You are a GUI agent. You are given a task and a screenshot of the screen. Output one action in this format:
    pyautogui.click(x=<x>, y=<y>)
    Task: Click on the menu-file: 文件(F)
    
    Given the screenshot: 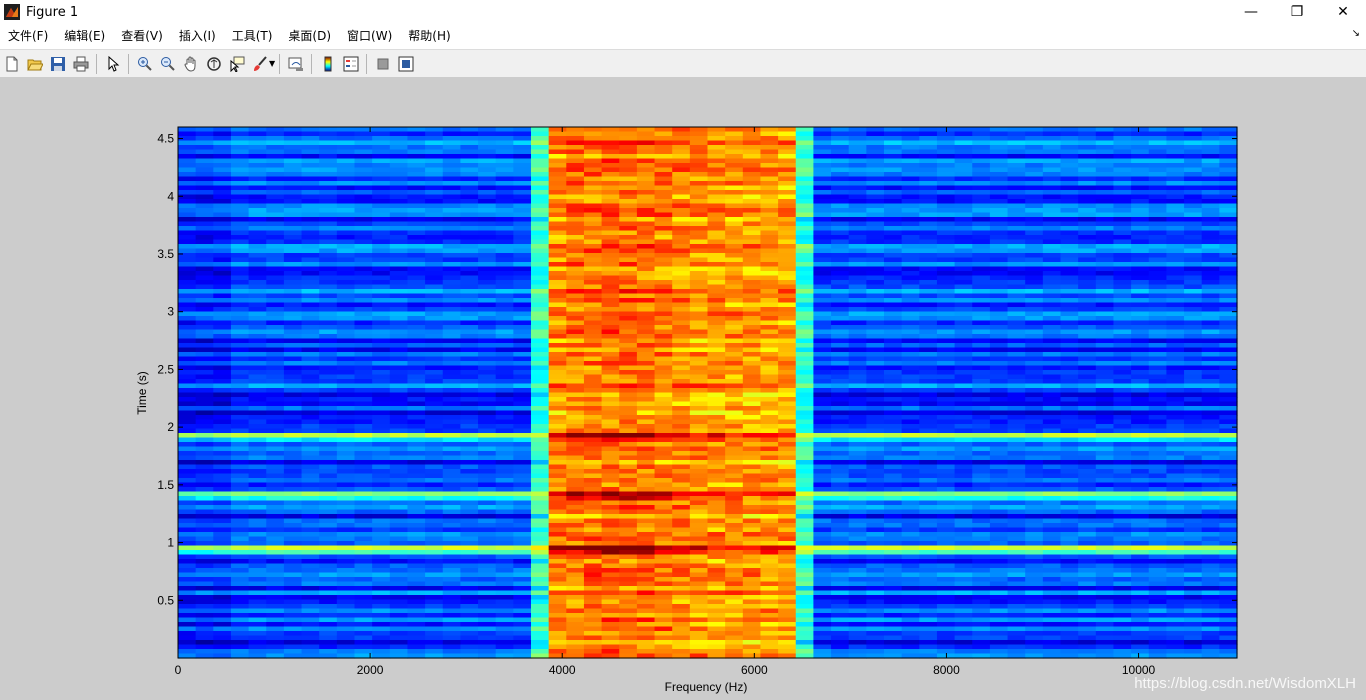 What is the action you would take?
    pyautogui.click(x=28, y=36)
    